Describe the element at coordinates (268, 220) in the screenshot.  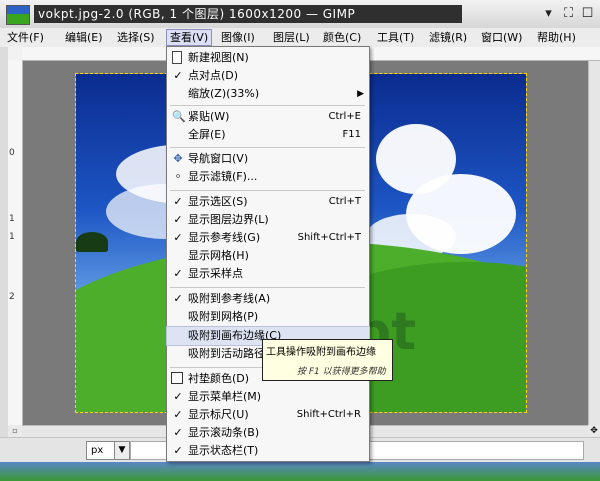
I see `menu-item-show-layer-boundary: ✓ 显示图层边界(L)` at that location.